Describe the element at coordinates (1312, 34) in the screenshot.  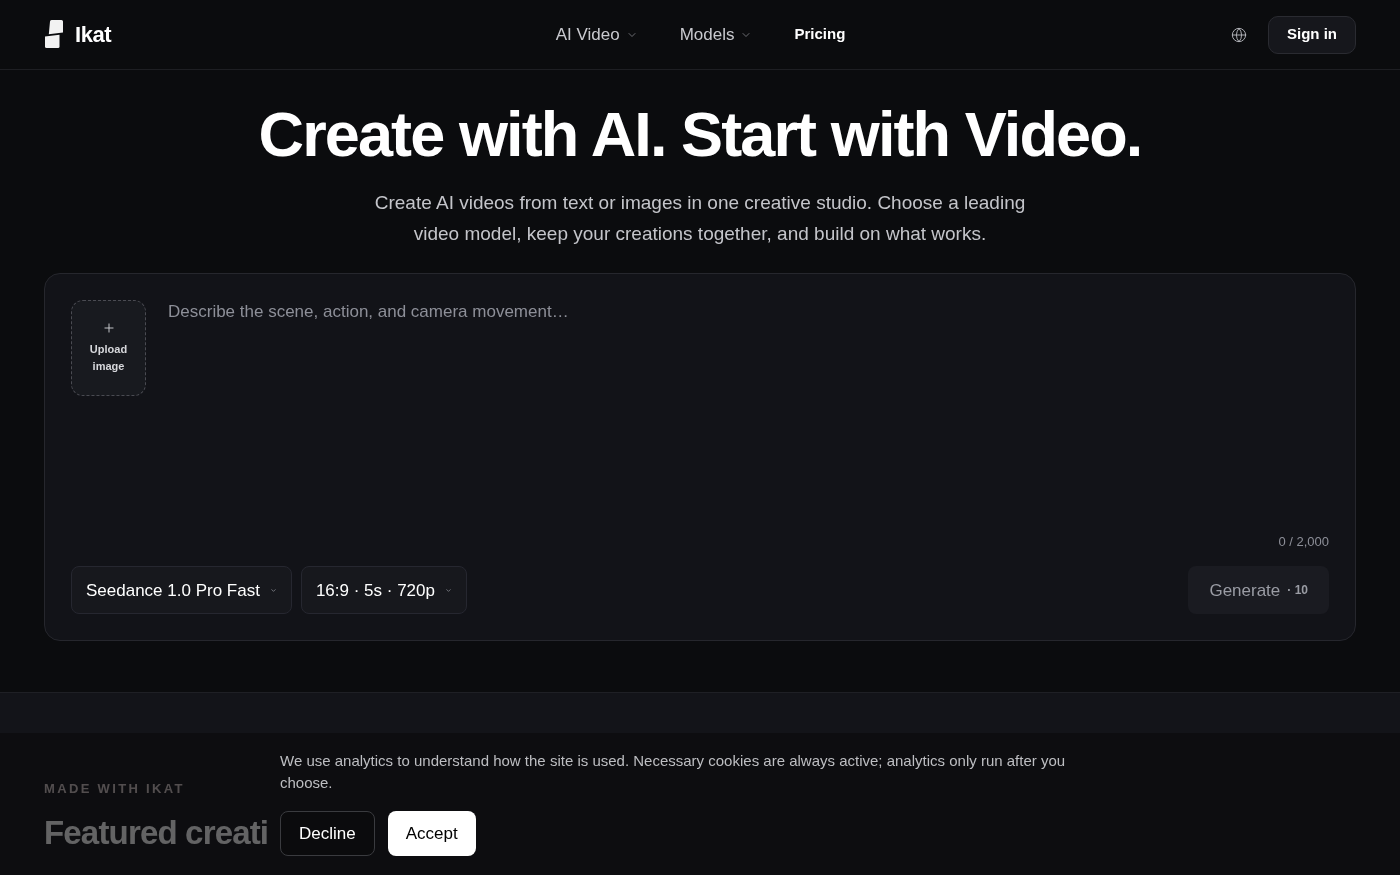
I see `sign-in-button: Sign in` at that location.